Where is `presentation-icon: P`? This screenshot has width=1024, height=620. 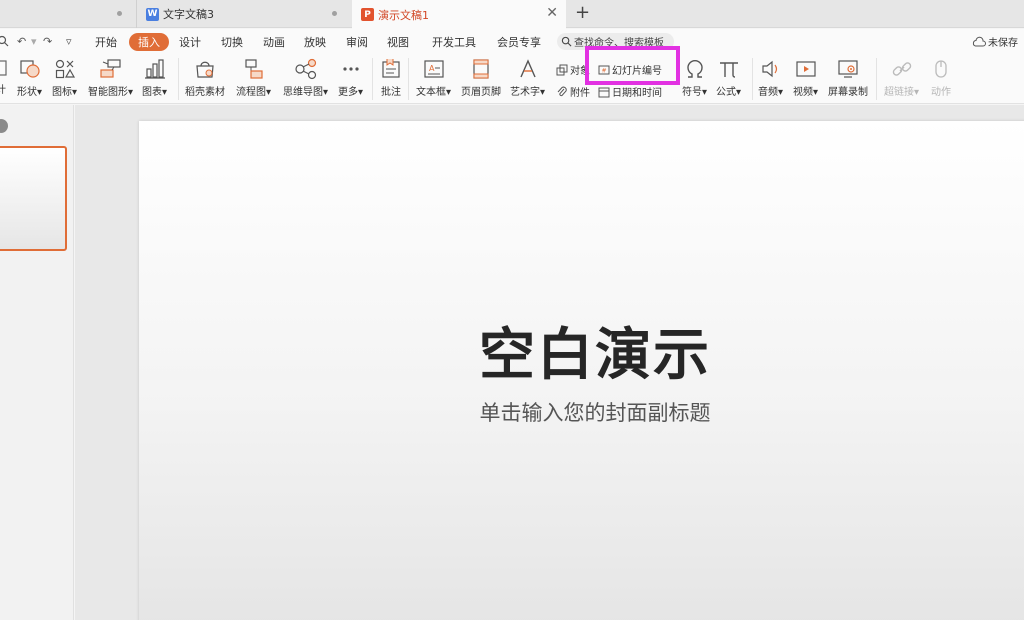 presentation-icon: P is located at coordinates (367, 14).